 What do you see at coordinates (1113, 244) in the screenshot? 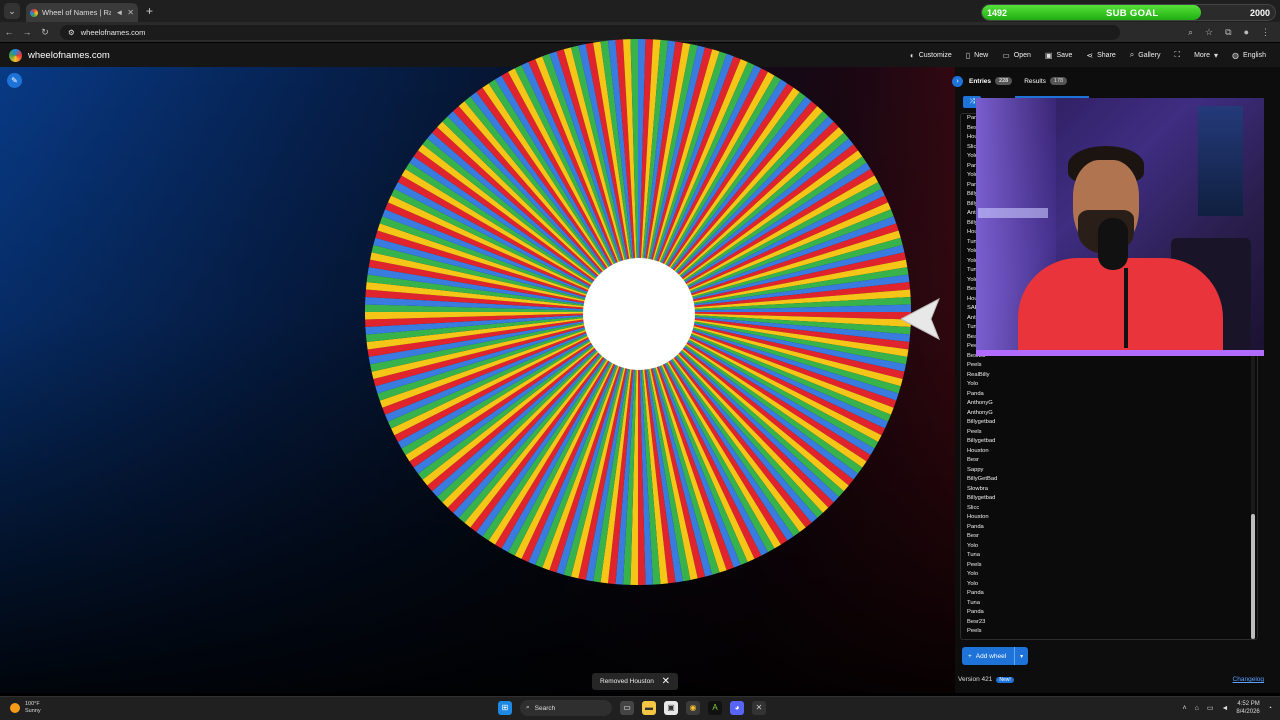
I see `microphone` at bounding box center [1113, 244].